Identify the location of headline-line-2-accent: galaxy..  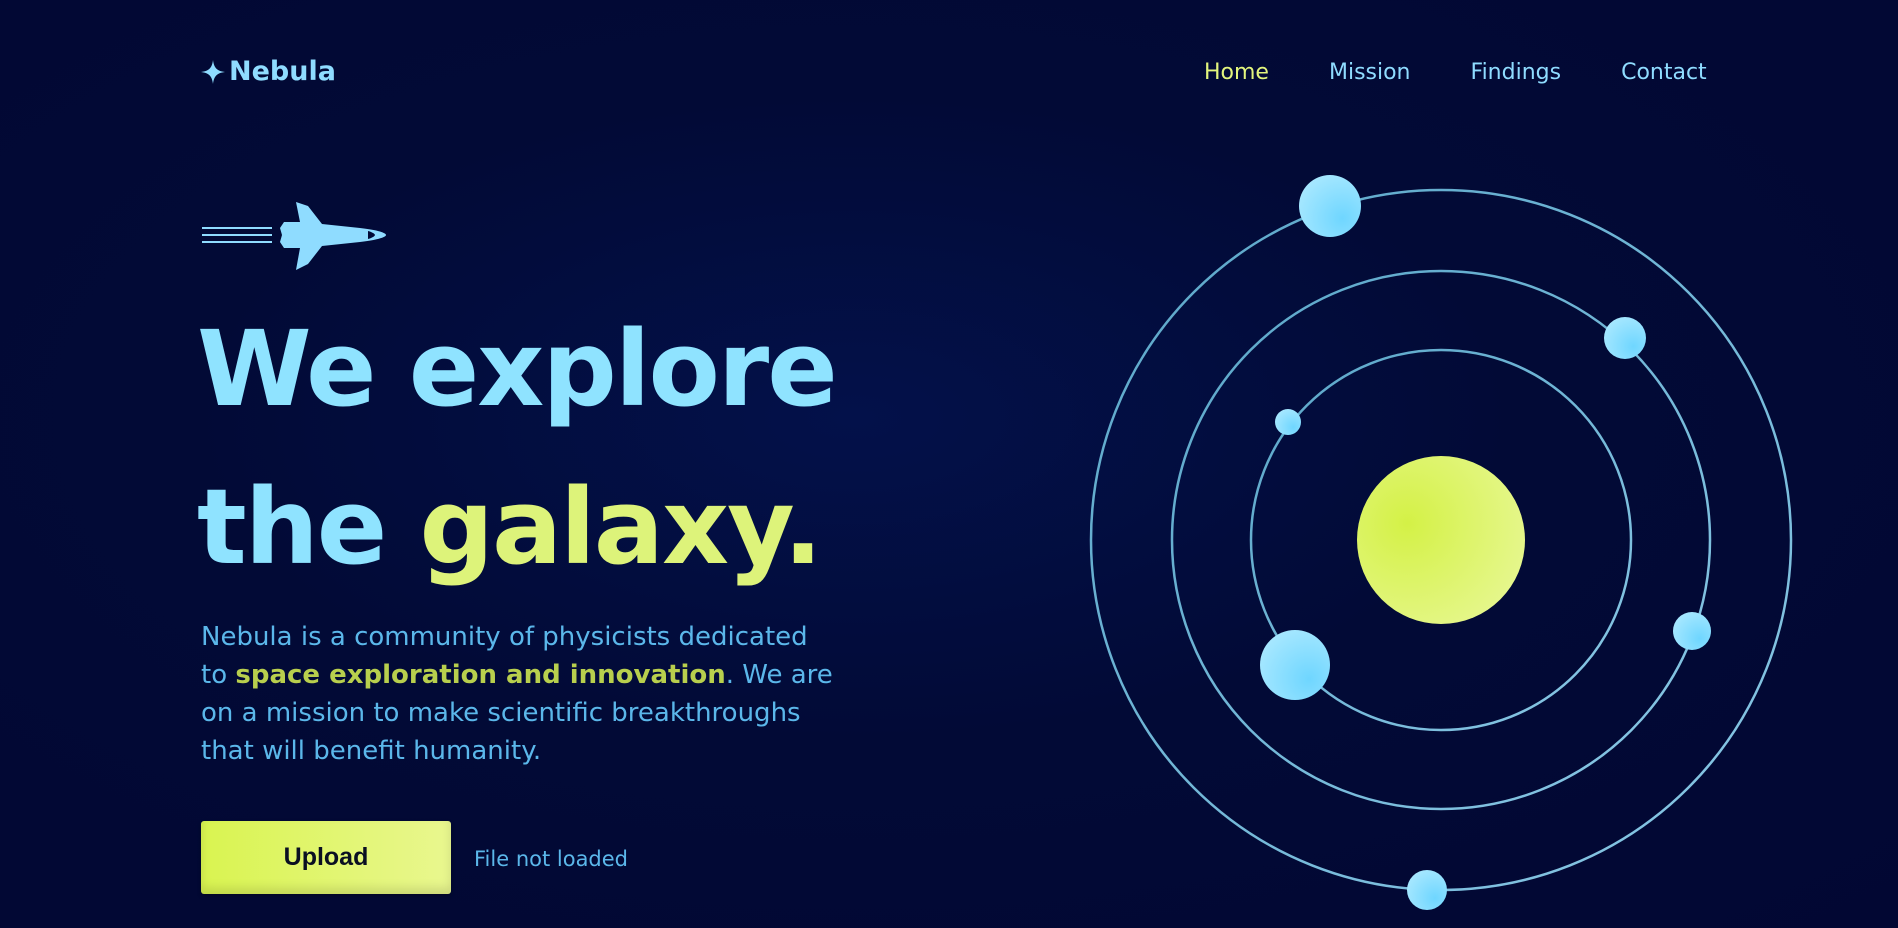
(621, 527).